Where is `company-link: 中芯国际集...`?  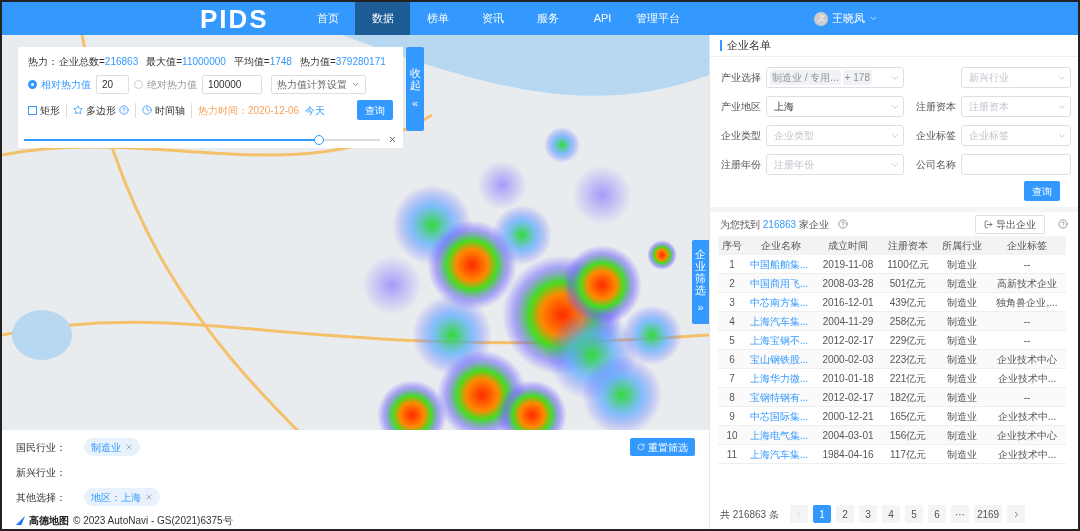 company-link: 中芯国际集... is located at coordinates (781, 416).